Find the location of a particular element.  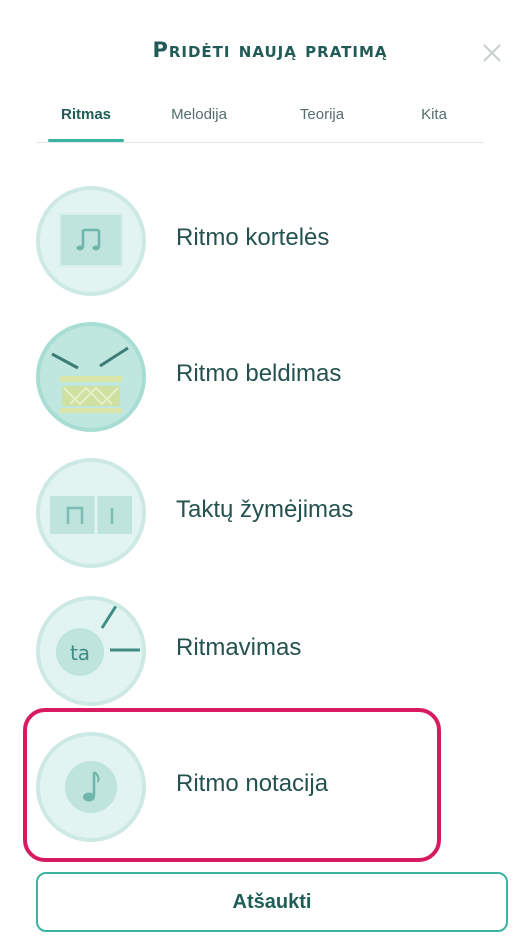

exercise-icon-circle: ta is located at coordinates (91, 651).